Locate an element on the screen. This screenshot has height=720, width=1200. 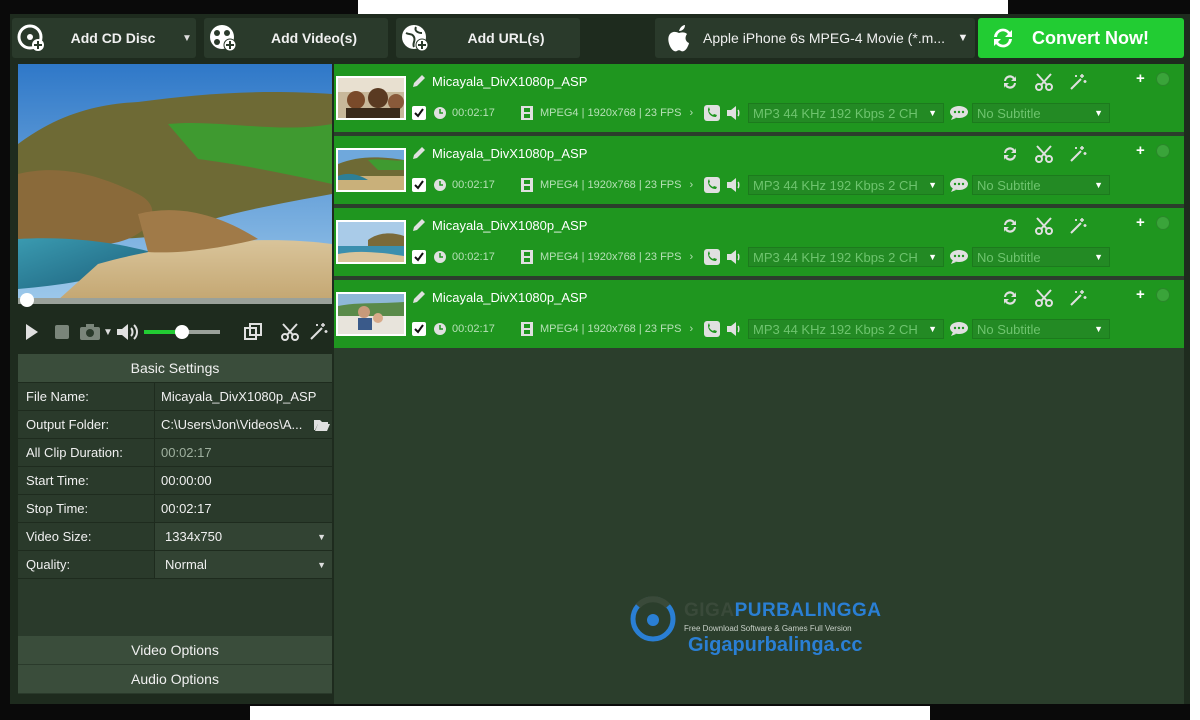
audio-speaker-icon is located at coordinates (734, 257).